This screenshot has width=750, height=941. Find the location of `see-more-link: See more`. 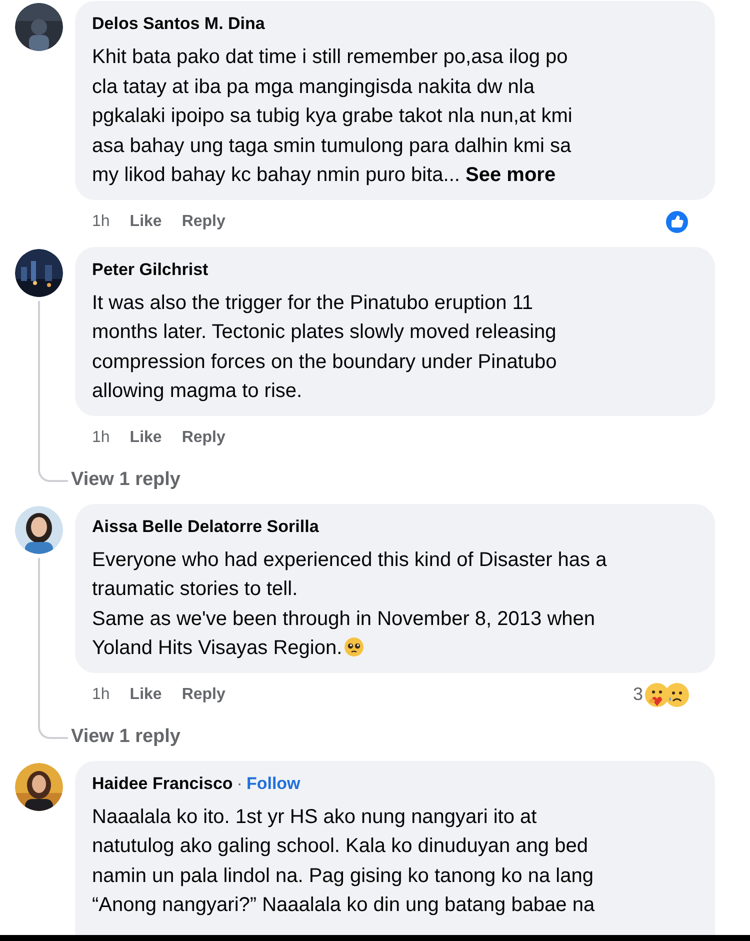

see-more-link: See more is located at coordinates (511, 175).